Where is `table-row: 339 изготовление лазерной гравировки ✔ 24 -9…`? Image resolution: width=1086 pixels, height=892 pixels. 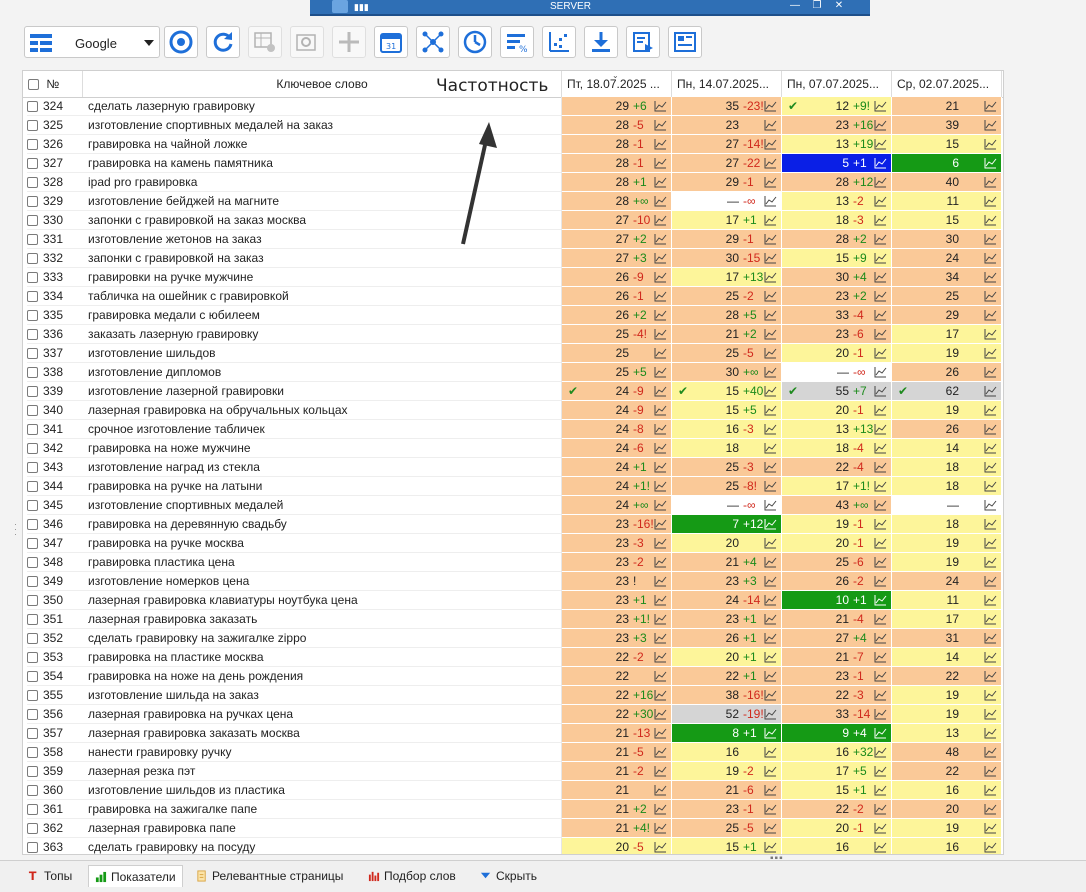 table-row: 339 изготовление лазерной гравировки ✔ 24 -9… is located at coordinates (513, 391).